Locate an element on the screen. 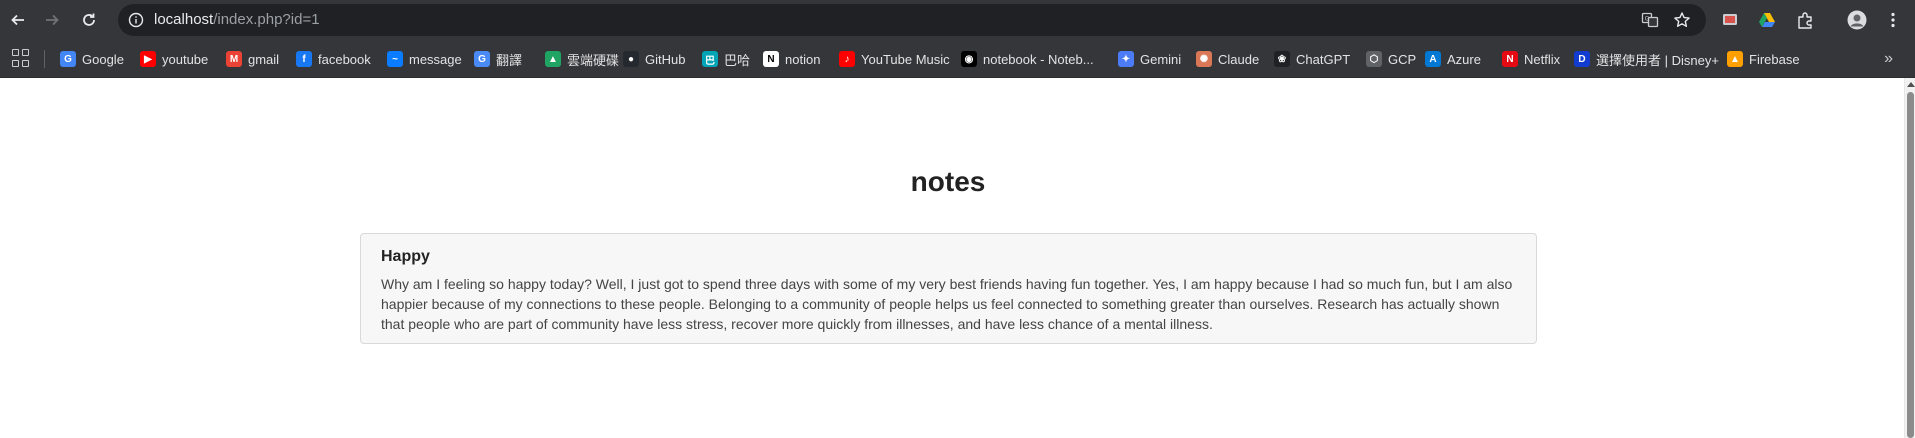 The height and width of the screenshot is (438, 1915). note-title: Happy is located at coordinates (405, 256).